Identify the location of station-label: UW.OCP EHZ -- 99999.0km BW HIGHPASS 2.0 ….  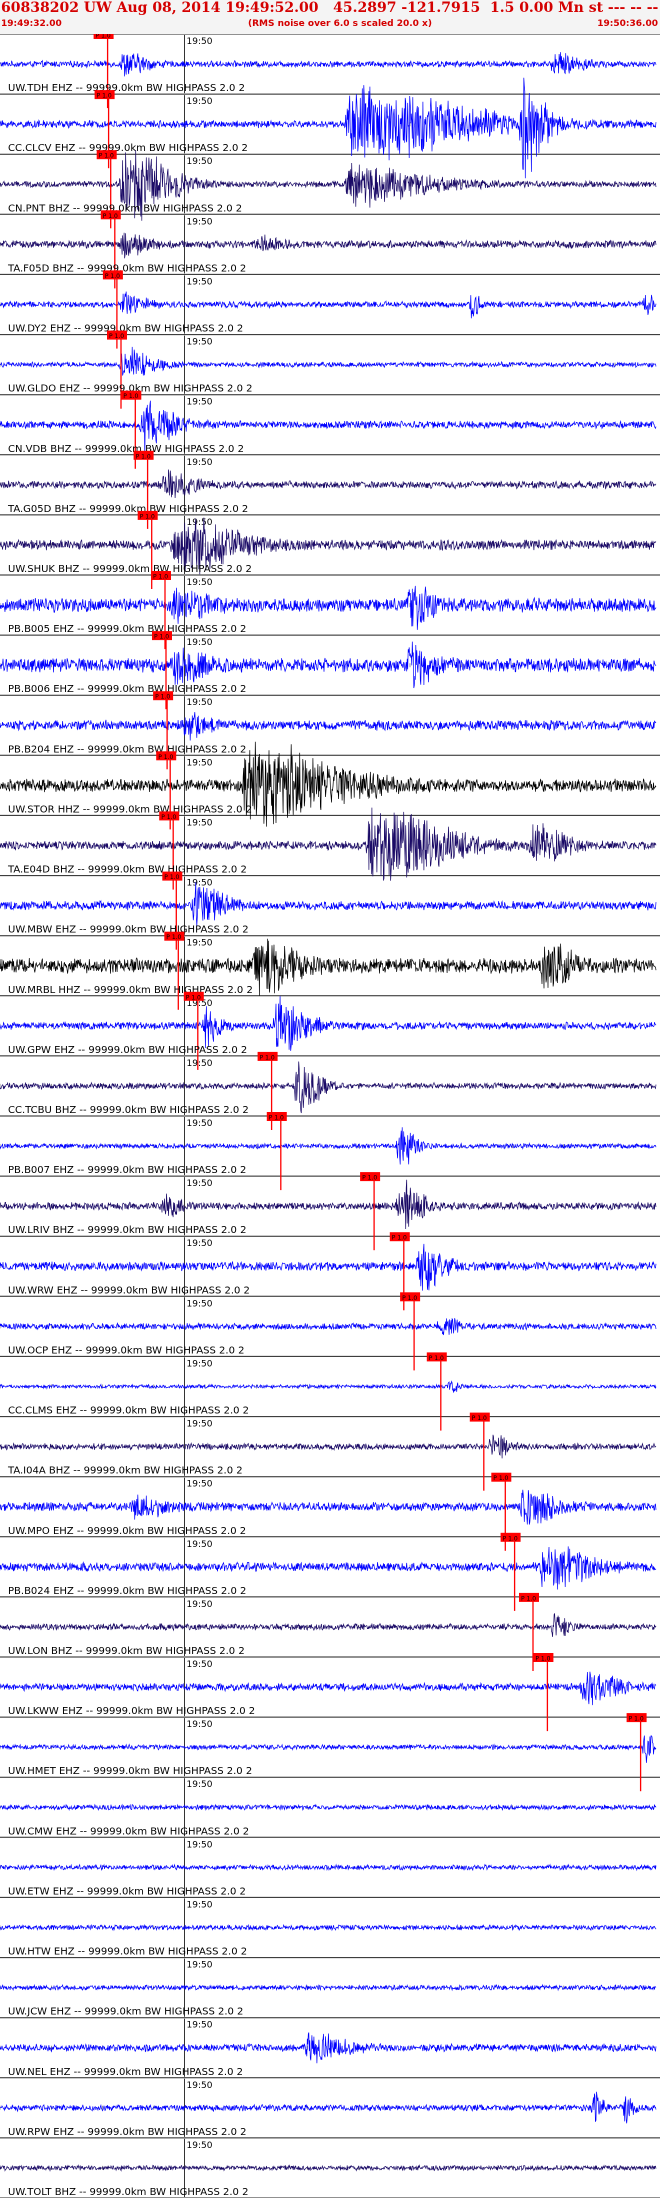
(126, 1350).